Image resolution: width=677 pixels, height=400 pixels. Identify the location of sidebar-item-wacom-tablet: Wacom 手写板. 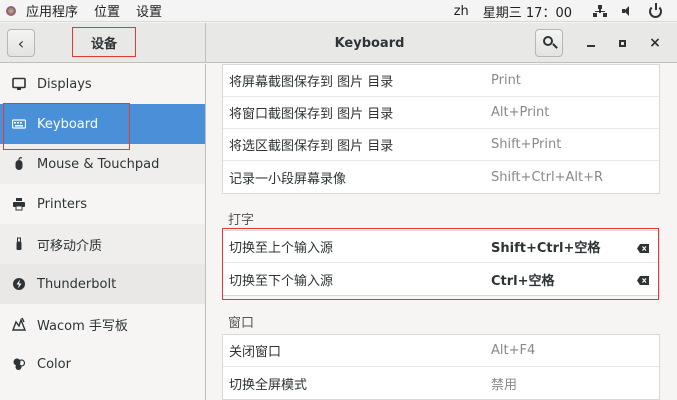
(102, 324).